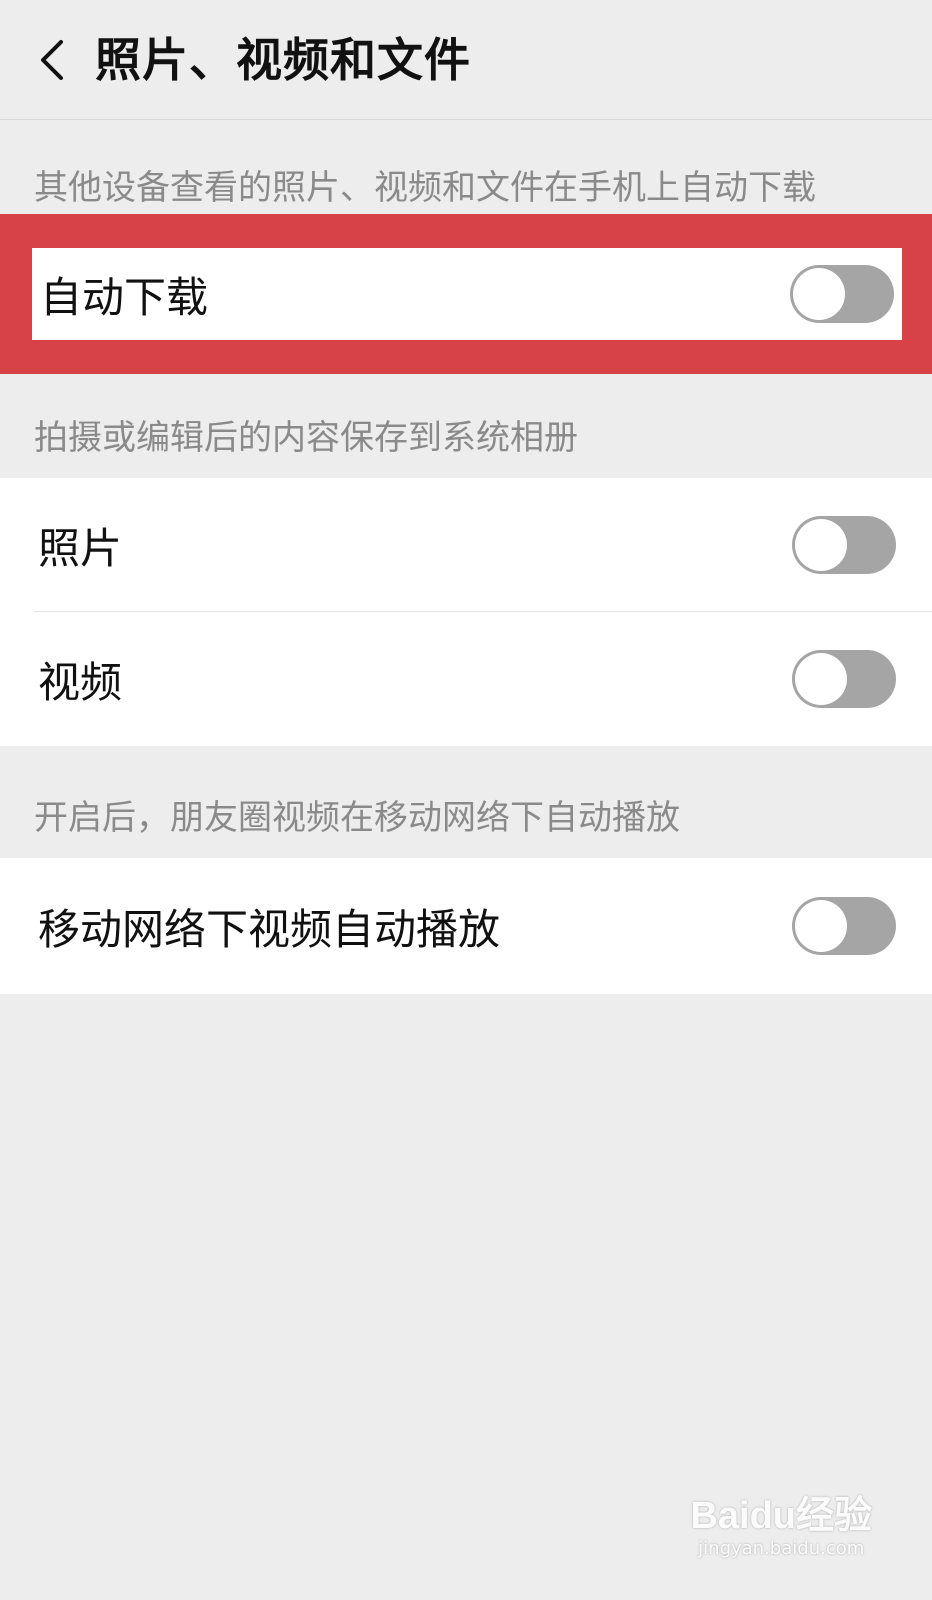  I want to click on mobile-autoplay-toggle, so click(844, 926).